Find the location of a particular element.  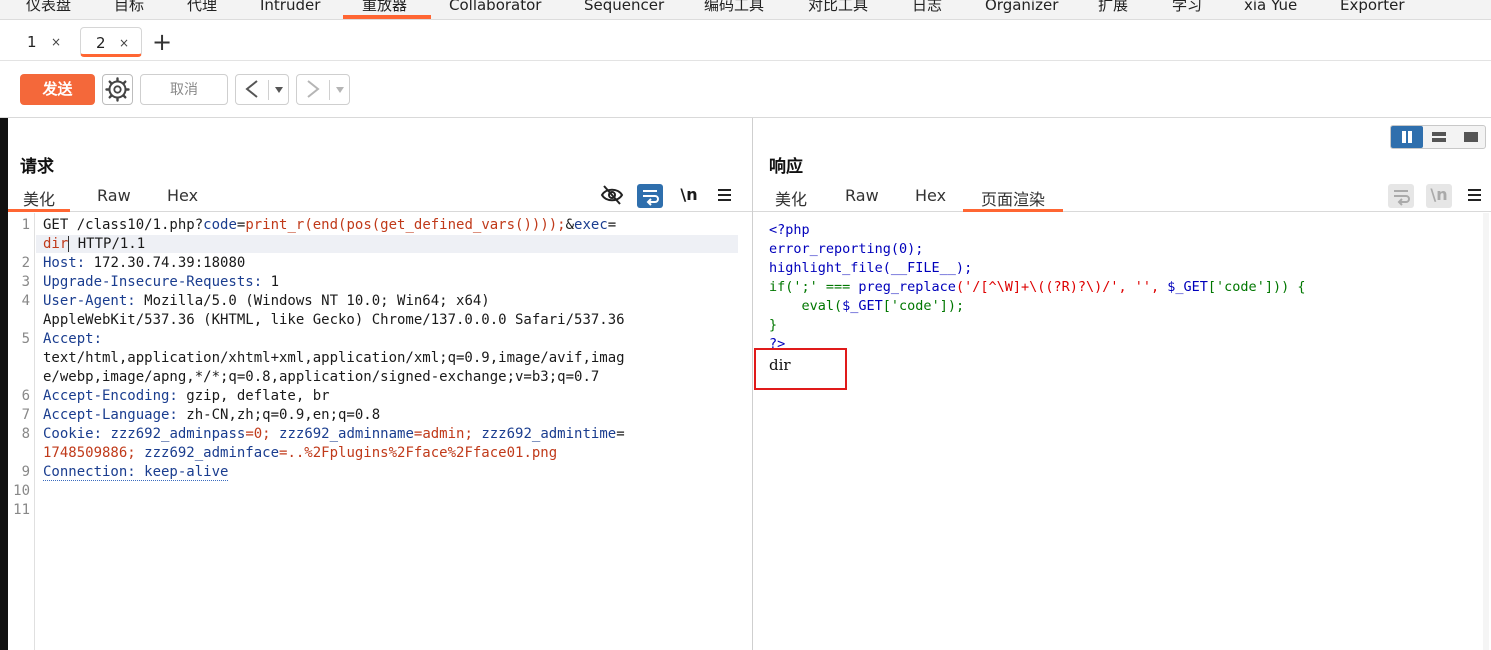

history-back-button is located at coordinates (262, 89).